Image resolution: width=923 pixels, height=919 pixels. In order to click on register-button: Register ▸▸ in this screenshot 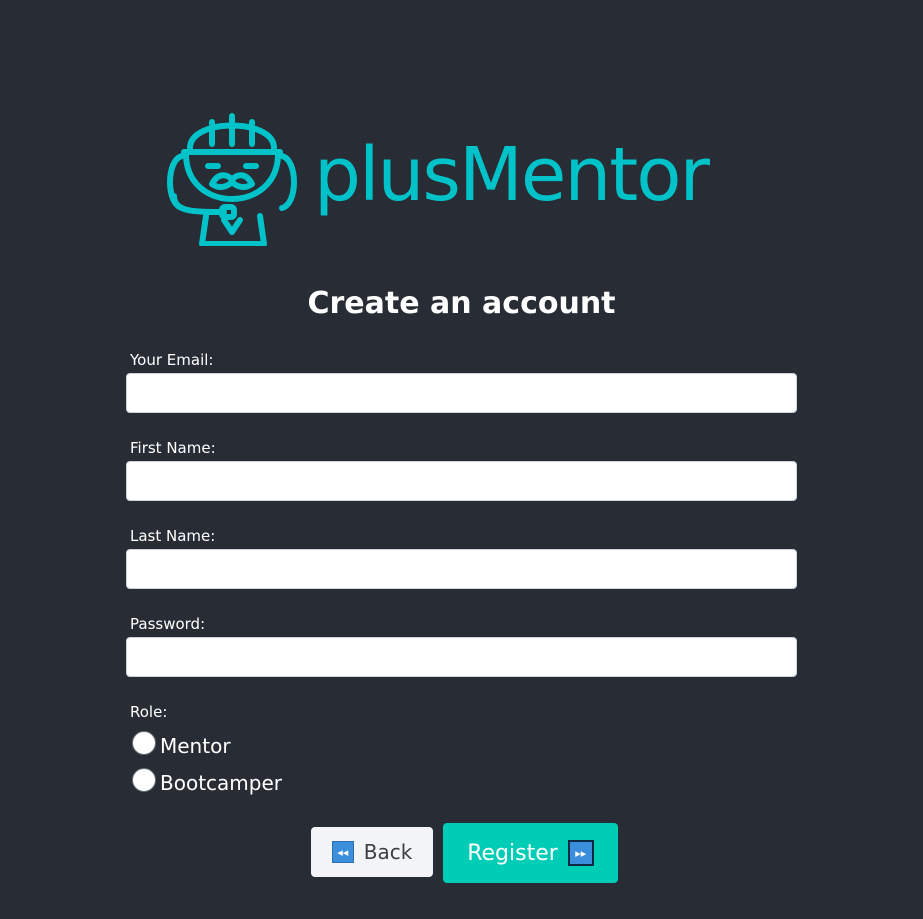, I will do `click(530, 853)`.